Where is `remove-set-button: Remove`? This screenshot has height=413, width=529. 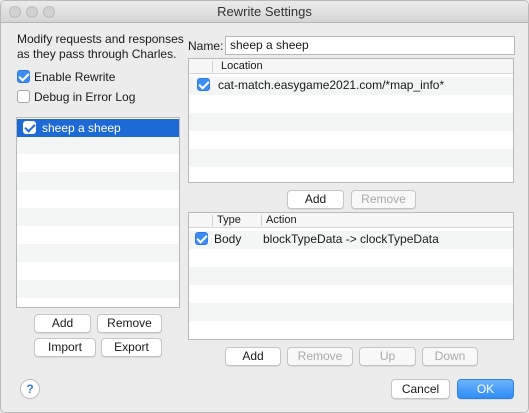
remove-set-button: Remove is located at coordinates (129, 323).